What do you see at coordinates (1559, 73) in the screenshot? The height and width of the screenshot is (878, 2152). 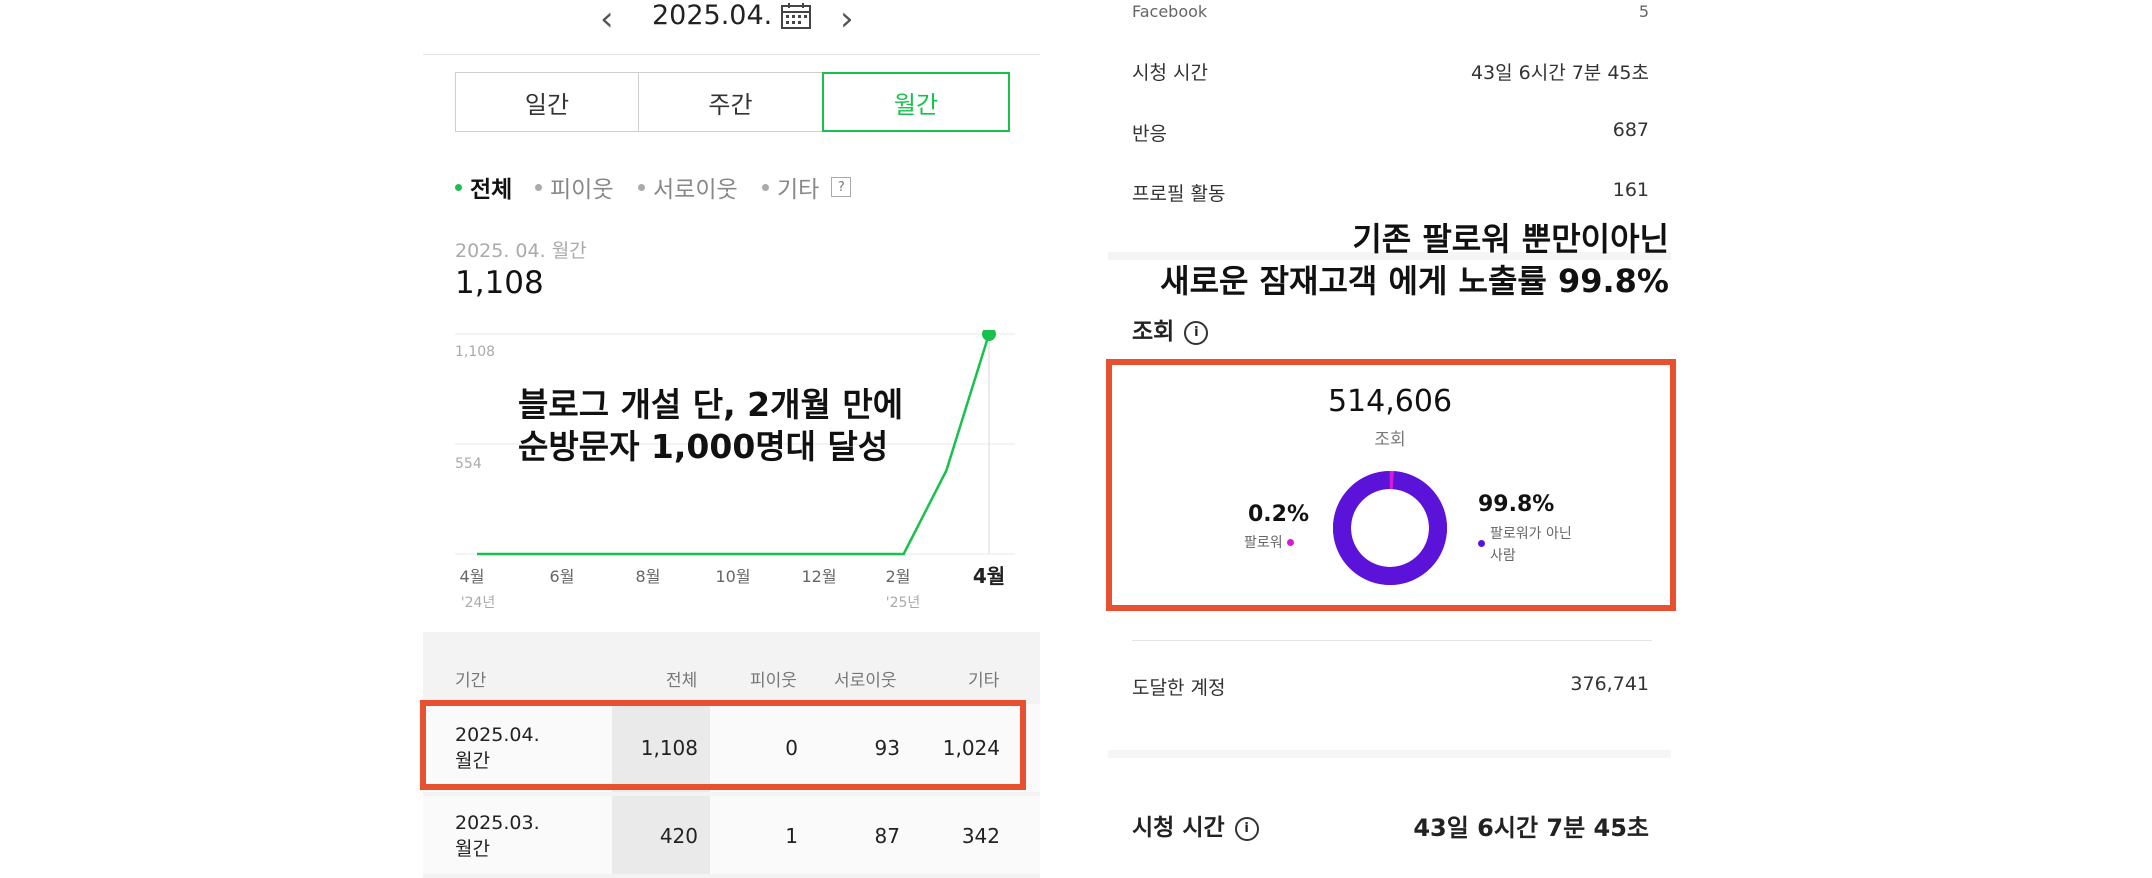 I see `stat-value: 43일 6시간 7분 45초` at bounding box center [1559, 73].